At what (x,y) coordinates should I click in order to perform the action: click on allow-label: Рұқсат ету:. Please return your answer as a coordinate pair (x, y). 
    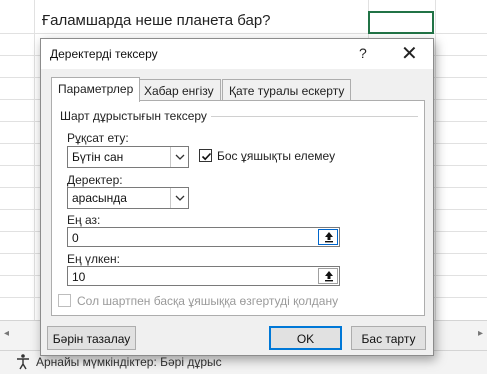
    Looking at the image, I should click on (98, 138).